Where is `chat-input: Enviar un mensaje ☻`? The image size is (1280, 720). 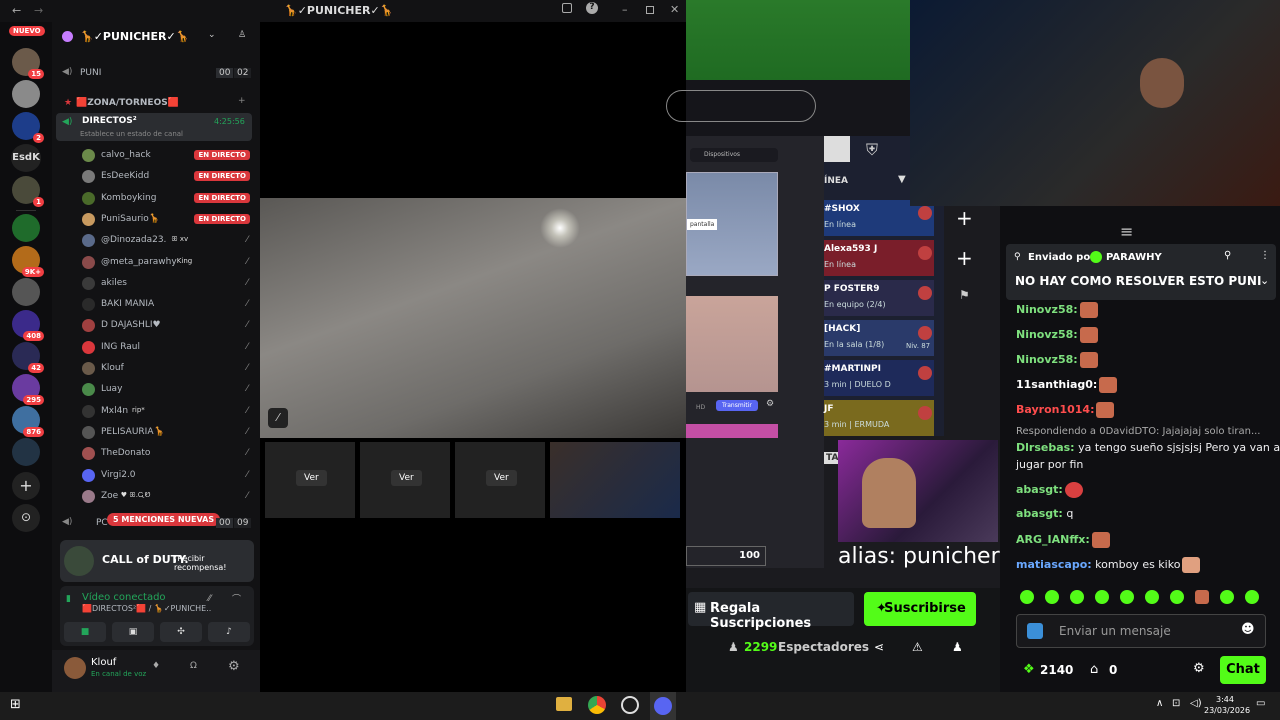
chat-input: Enviar un mensaje ☻ is located at coordinates (1141, 631).